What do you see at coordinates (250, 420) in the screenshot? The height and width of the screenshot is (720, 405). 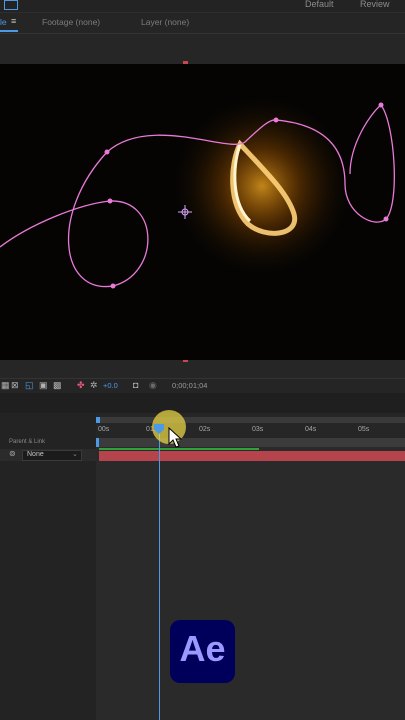 I see `work-area-bar` at bounding box center [250, 420].